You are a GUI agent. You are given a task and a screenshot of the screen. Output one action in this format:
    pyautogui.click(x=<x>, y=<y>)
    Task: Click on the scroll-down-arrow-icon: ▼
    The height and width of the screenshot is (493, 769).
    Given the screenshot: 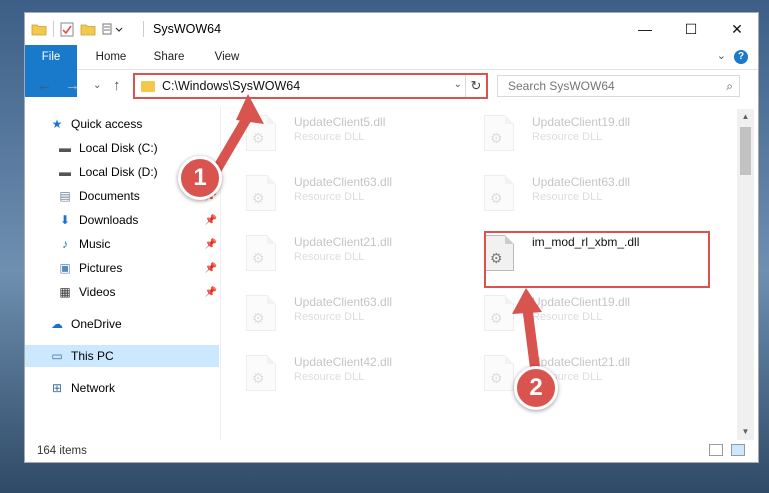 What is the action you would take?
    pyautogui.click(x=745, y=432)
    